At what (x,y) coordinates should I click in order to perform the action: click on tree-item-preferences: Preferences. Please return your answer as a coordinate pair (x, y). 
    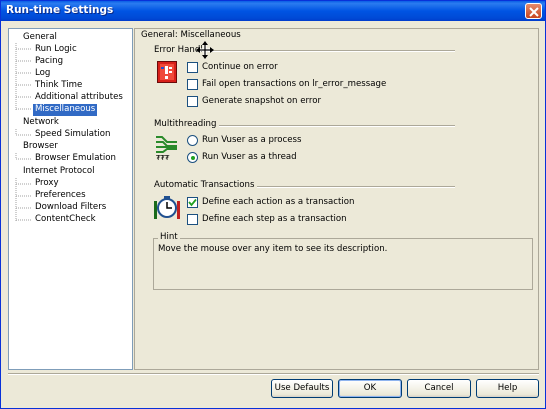
    Looking at the image, I should click on (60, 196).